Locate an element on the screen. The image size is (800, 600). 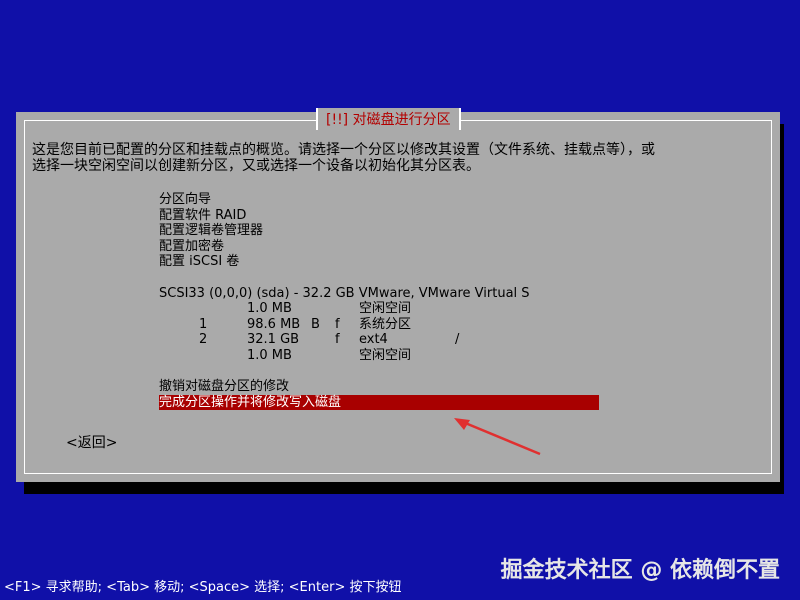
annotation-arrow-icon is located at coordinates (497, 437).